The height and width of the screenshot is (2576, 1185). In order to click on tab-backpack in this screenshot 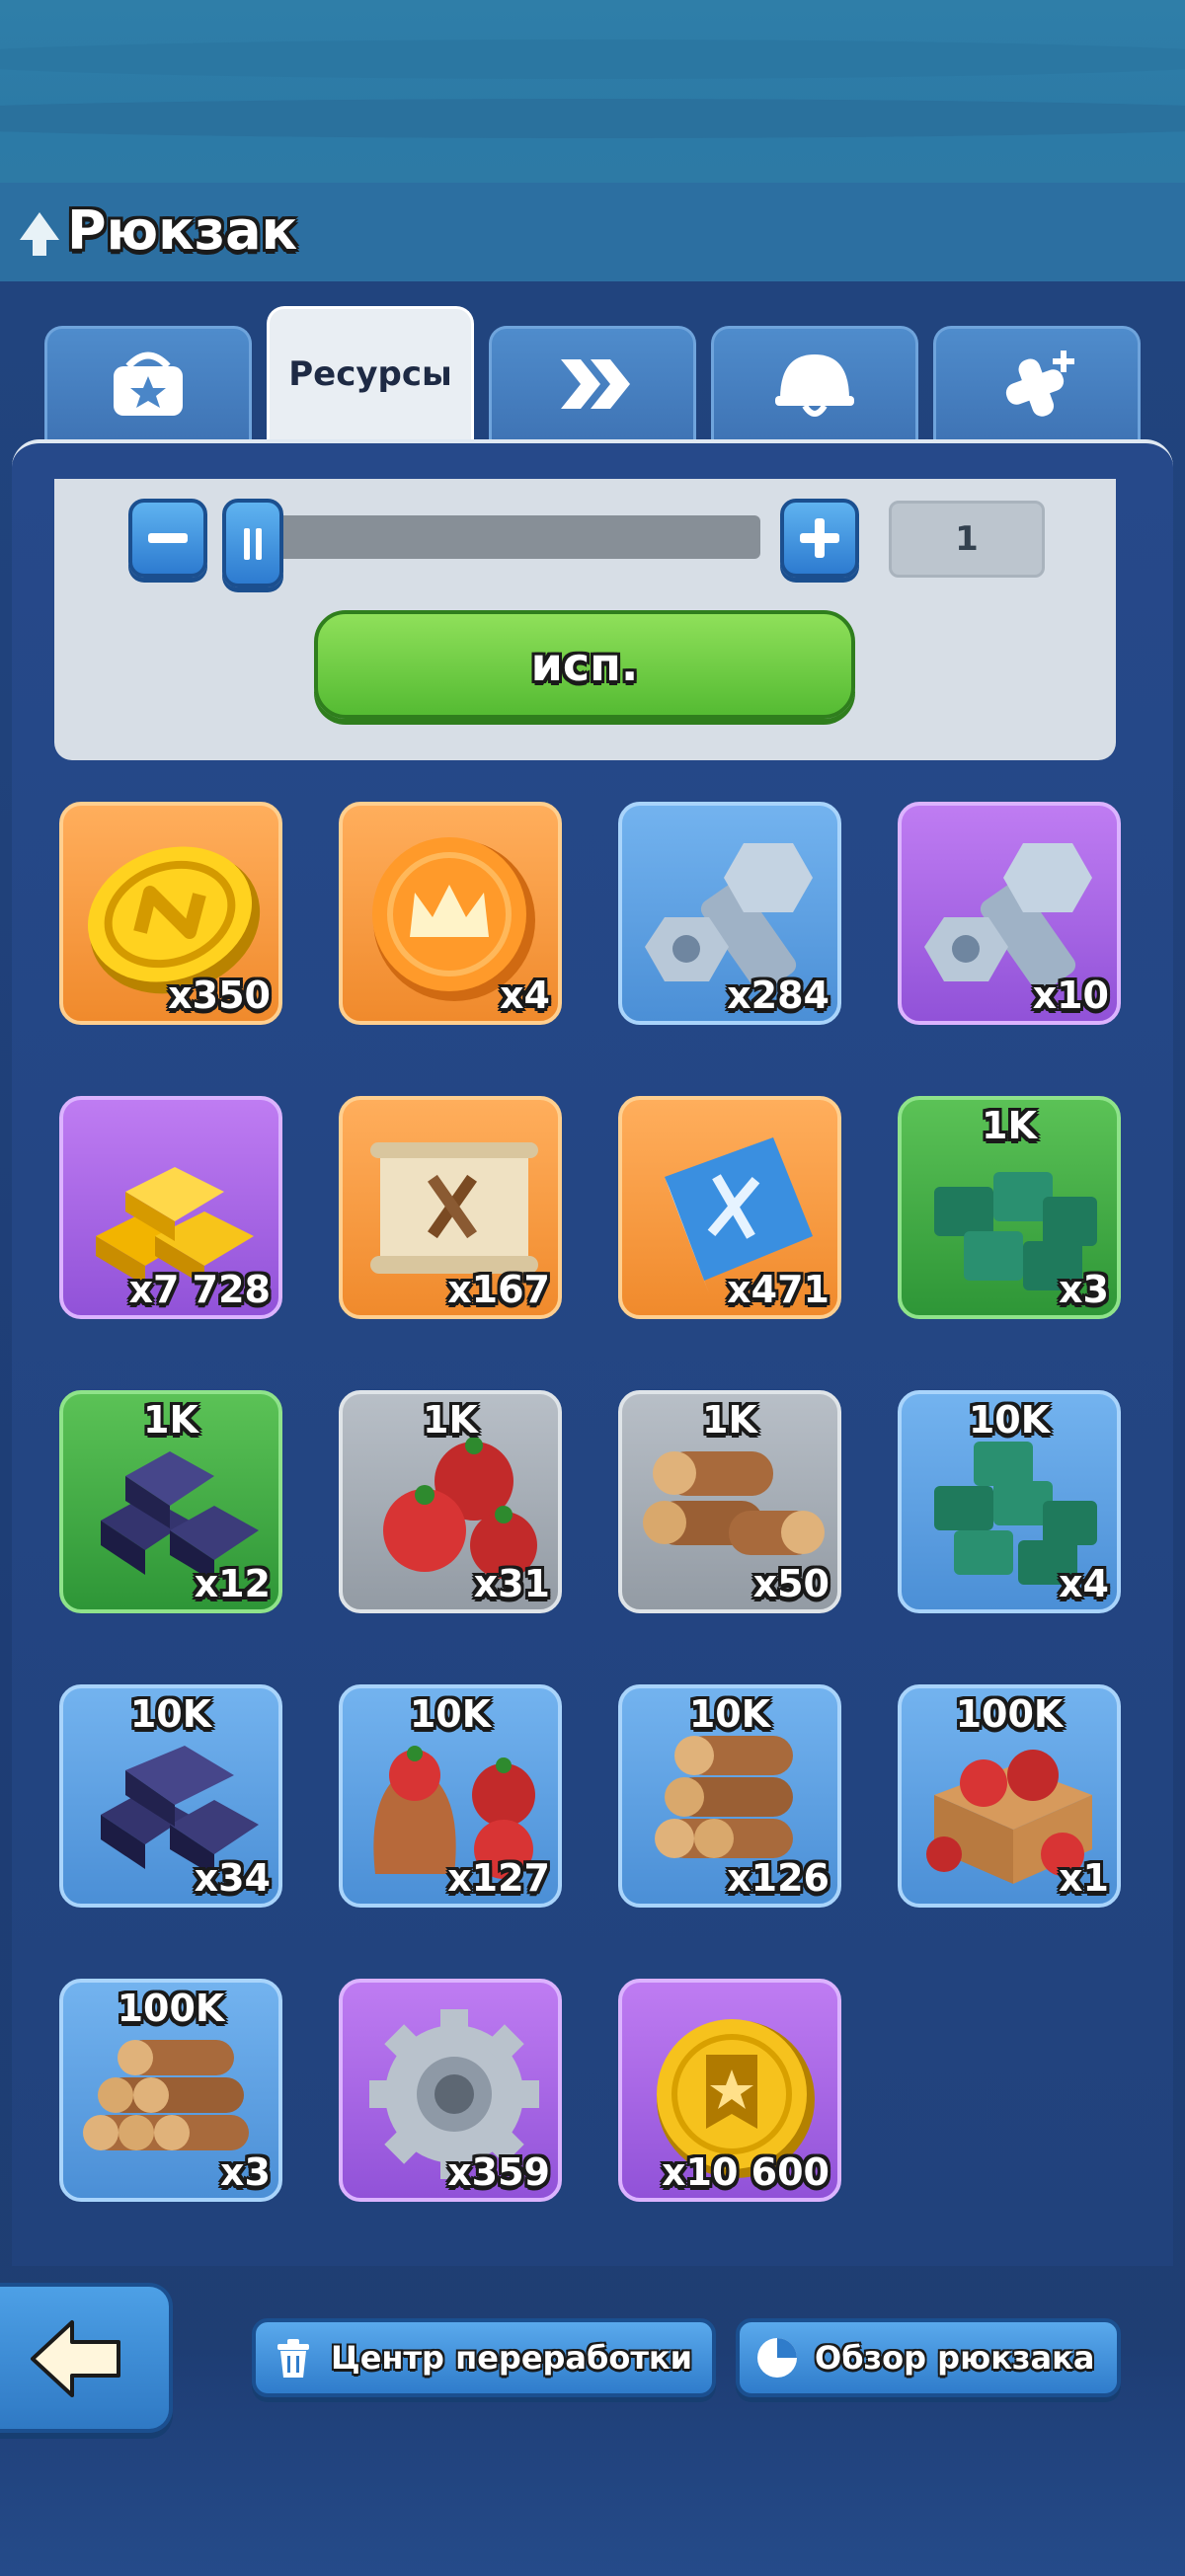, I will do `click(148, 382)`.